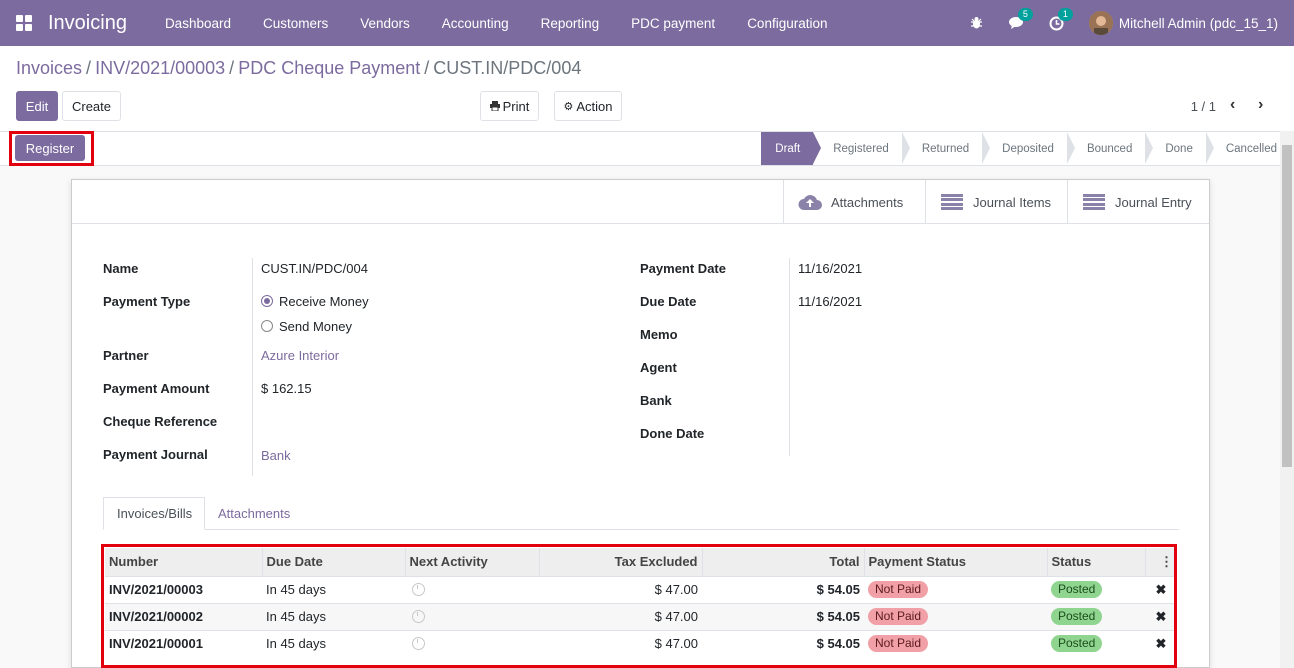  I want to click on stage-bounced: Bounced, so click(1110, 148).